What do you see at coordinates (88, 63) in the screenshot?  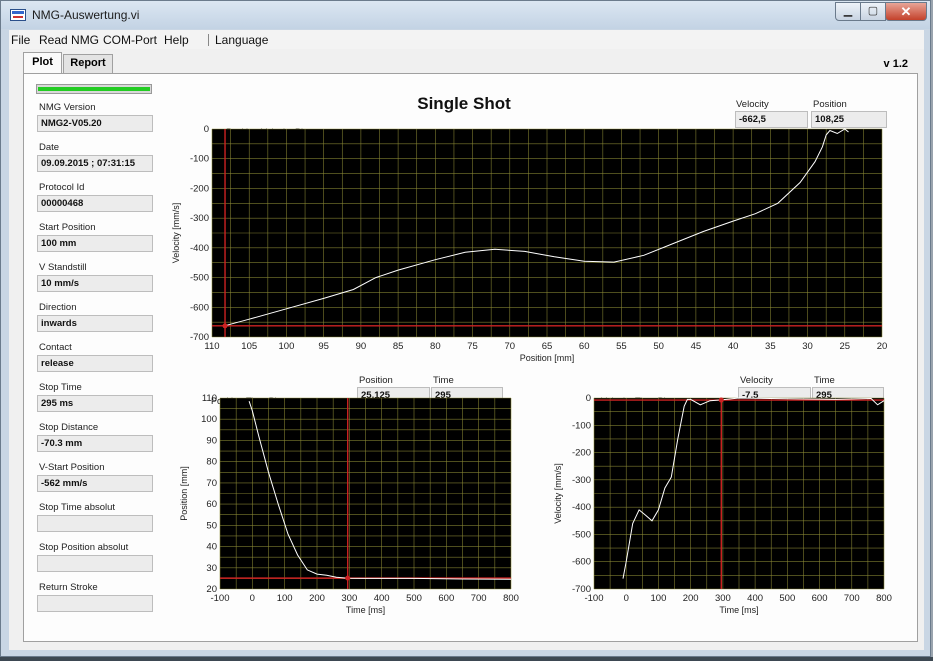 I see `tab-report: Report` at bounding box center [88, 63].